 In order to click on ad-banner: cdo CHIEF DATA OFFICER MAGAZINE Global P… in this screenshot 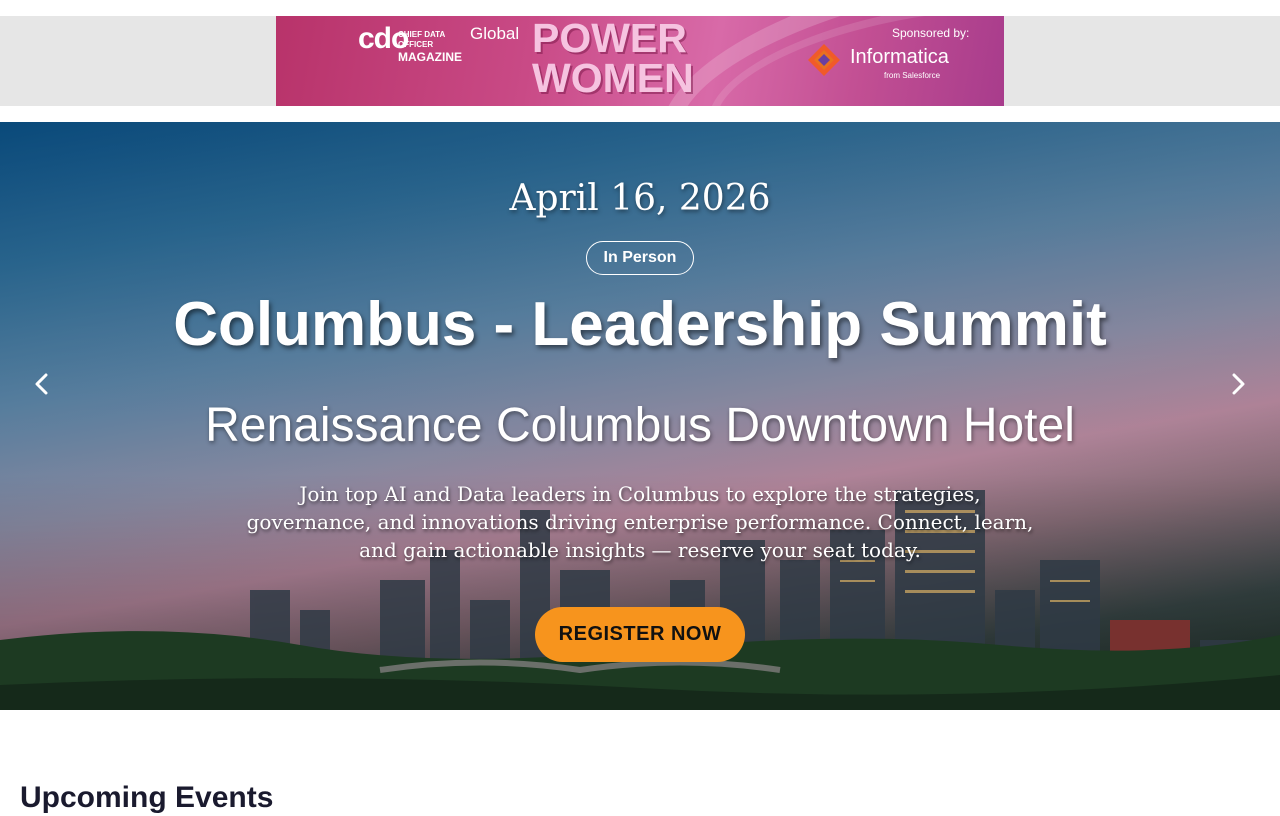, I will do `click(640, 61)`.